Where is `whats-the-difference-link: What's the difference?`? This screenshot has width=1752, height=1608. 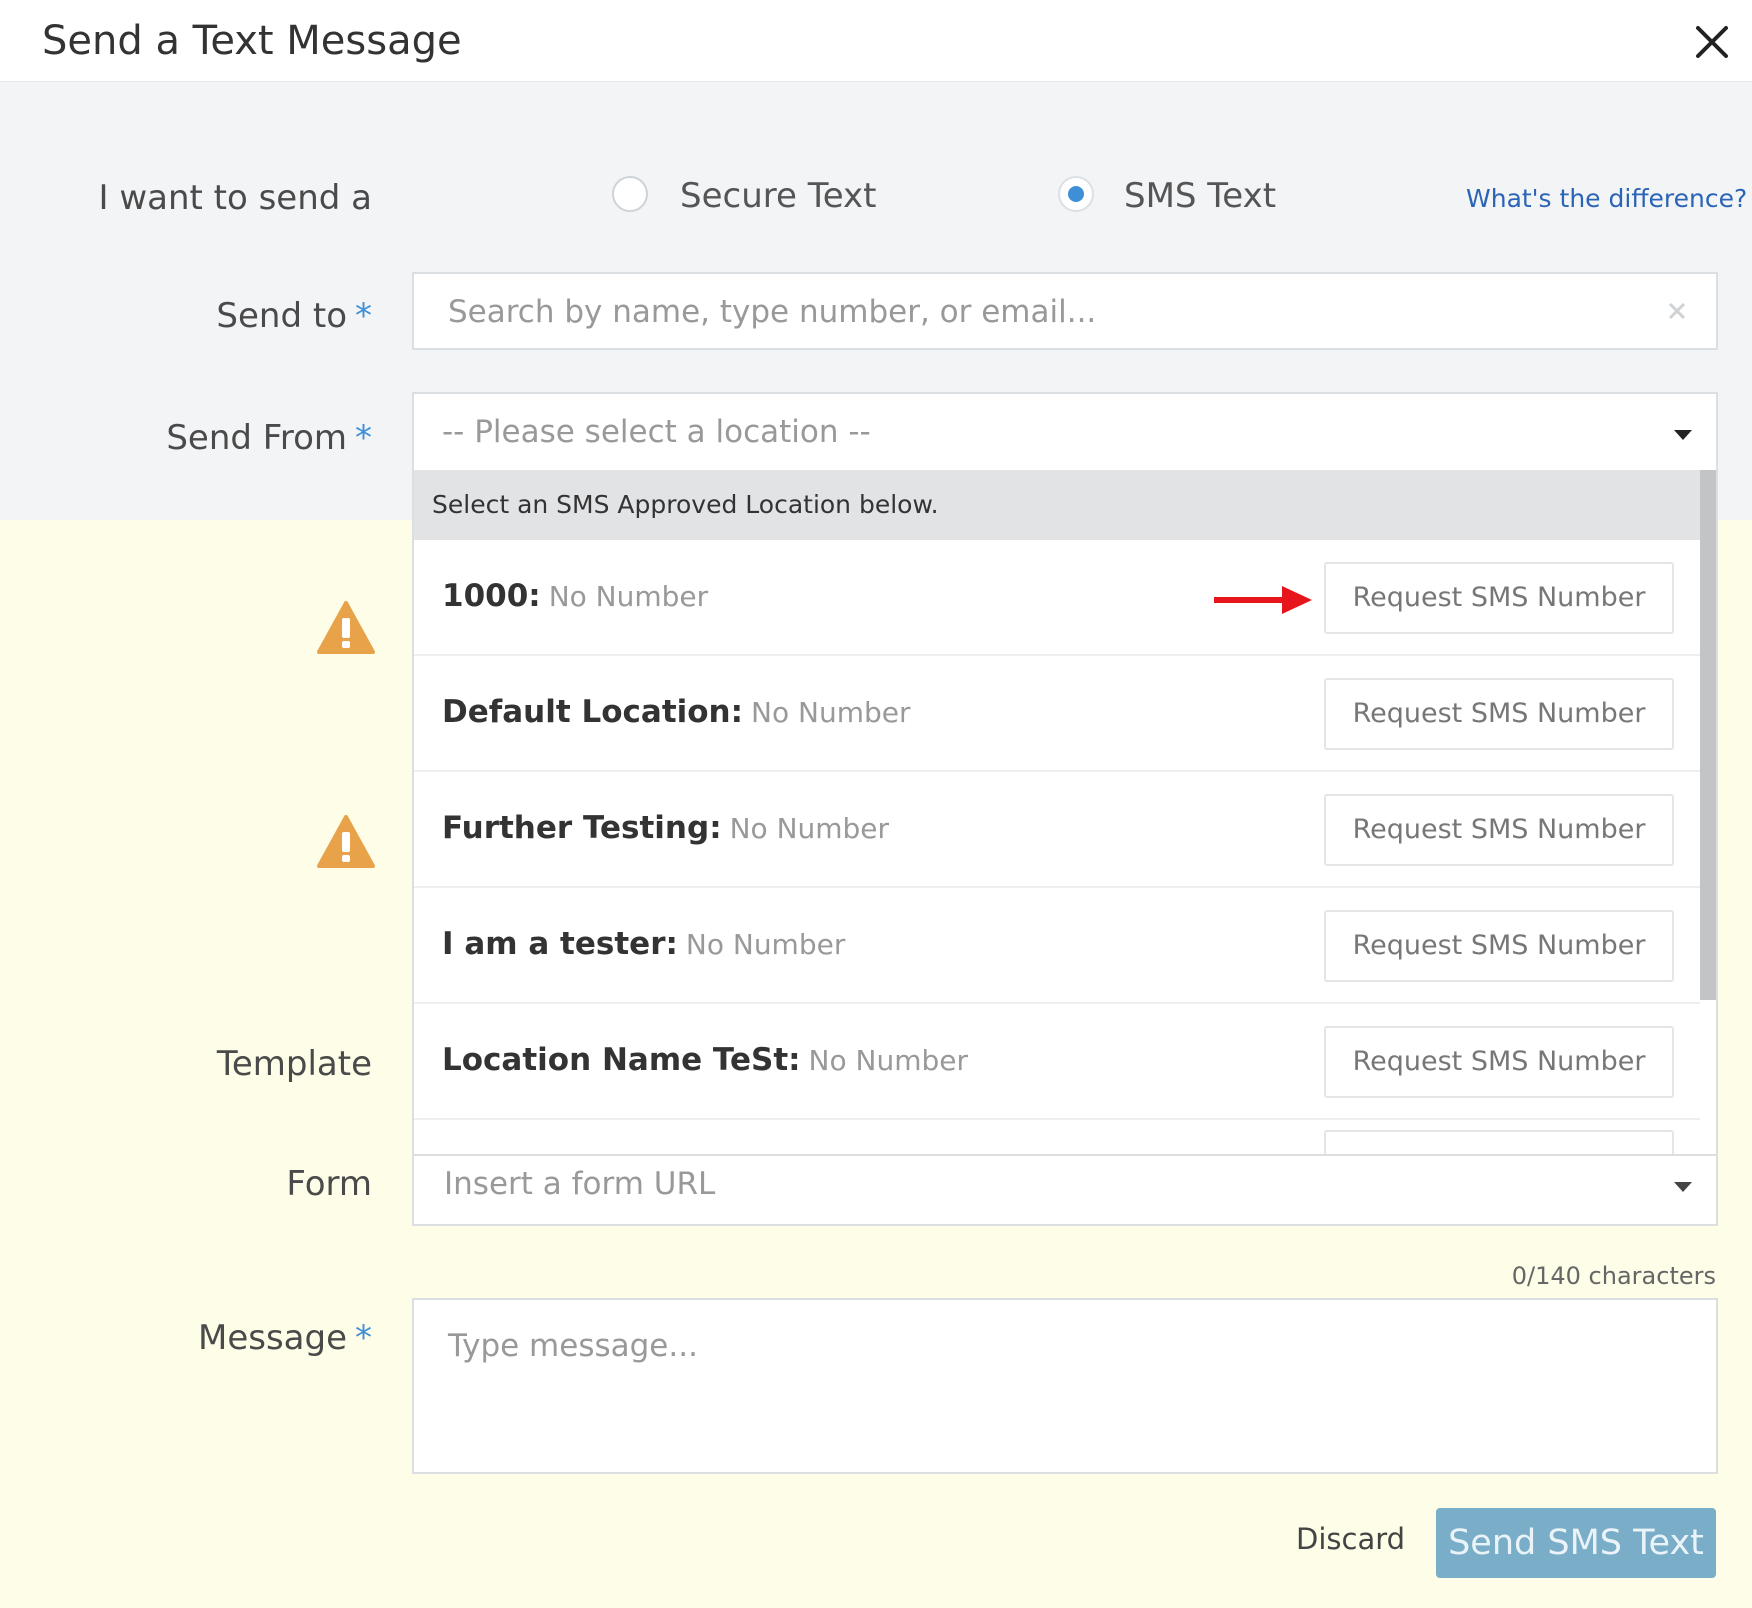
whats-the-difference-link: What's the difference? is located at coordinates (1606, 198).